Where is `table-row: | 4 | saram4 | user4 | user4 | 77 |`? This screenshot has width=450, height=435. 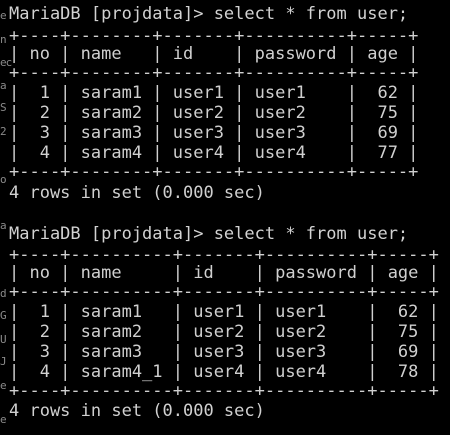
table-row: | 4 | saram4 | user4 | user4 | 77 | is located at coordinates (214, 153).